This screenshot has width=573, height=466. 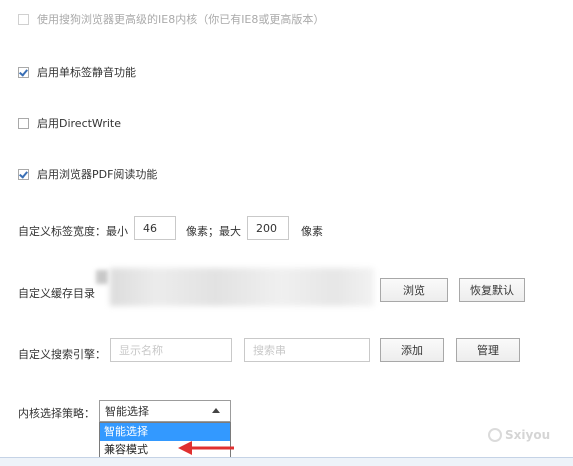 What do you see at coordinates (56, 413) in the screenshot?
I see `kernel-policy-label: 内核选择策略：` at bounding box center [56, 413].